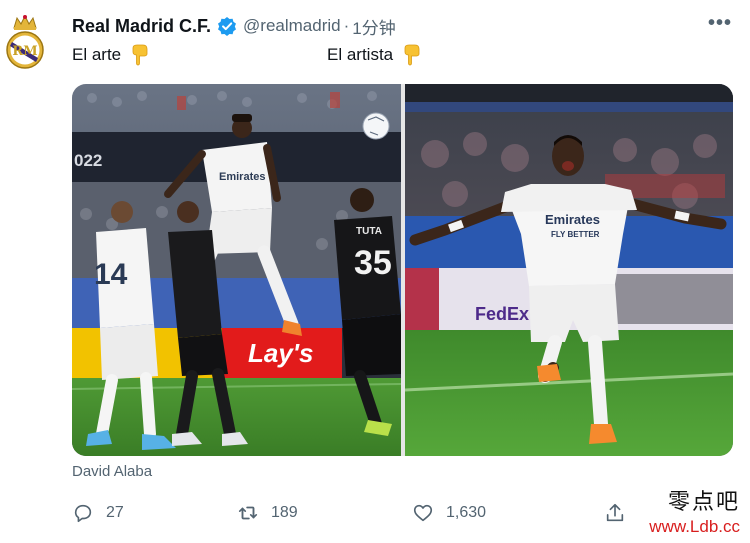  Describe the element at coordinates (280, 353) in the screenshot. I see `svg-text: Lay's` at that location.